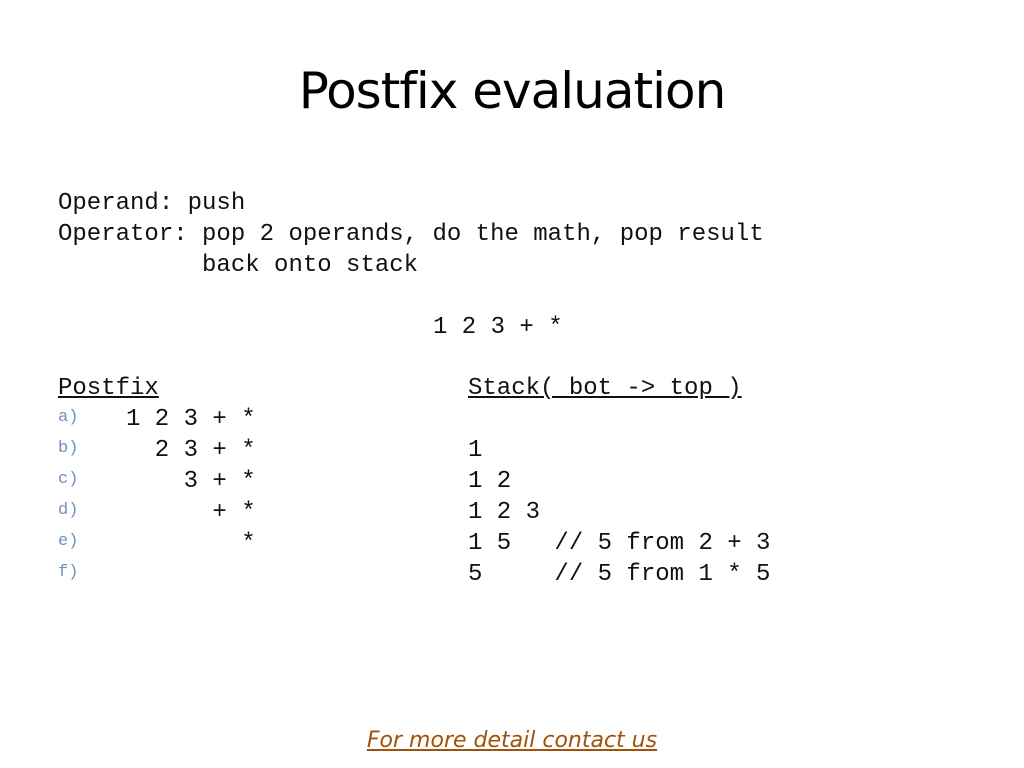  What do you see at coordinates (68, 417) in the screenshot?
I see `row-label: a)` at bounding box center [68, 417].